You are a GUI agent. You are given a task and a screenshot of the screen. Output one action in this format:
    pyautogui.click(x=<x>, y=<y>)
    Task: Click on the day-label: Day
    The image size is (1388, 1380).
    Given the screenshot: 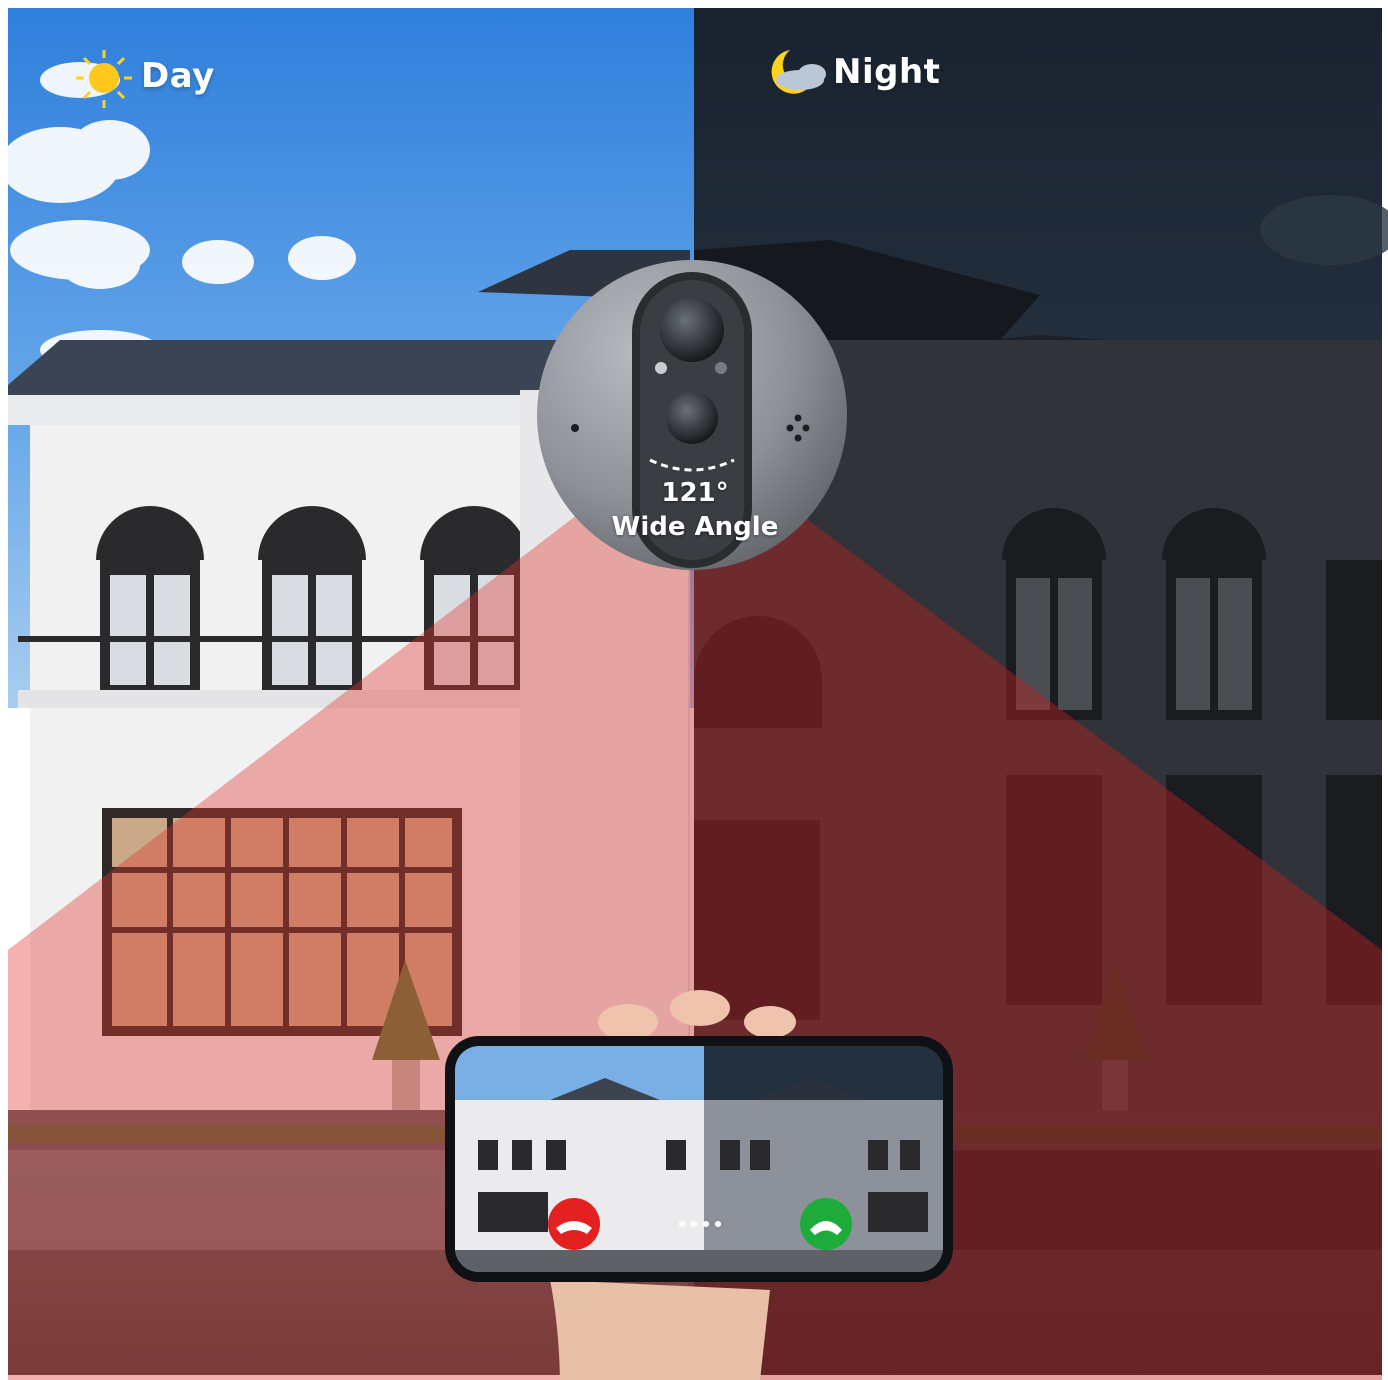 What is the action you would take?
    pyautogui.click(x=178, y=76)
    